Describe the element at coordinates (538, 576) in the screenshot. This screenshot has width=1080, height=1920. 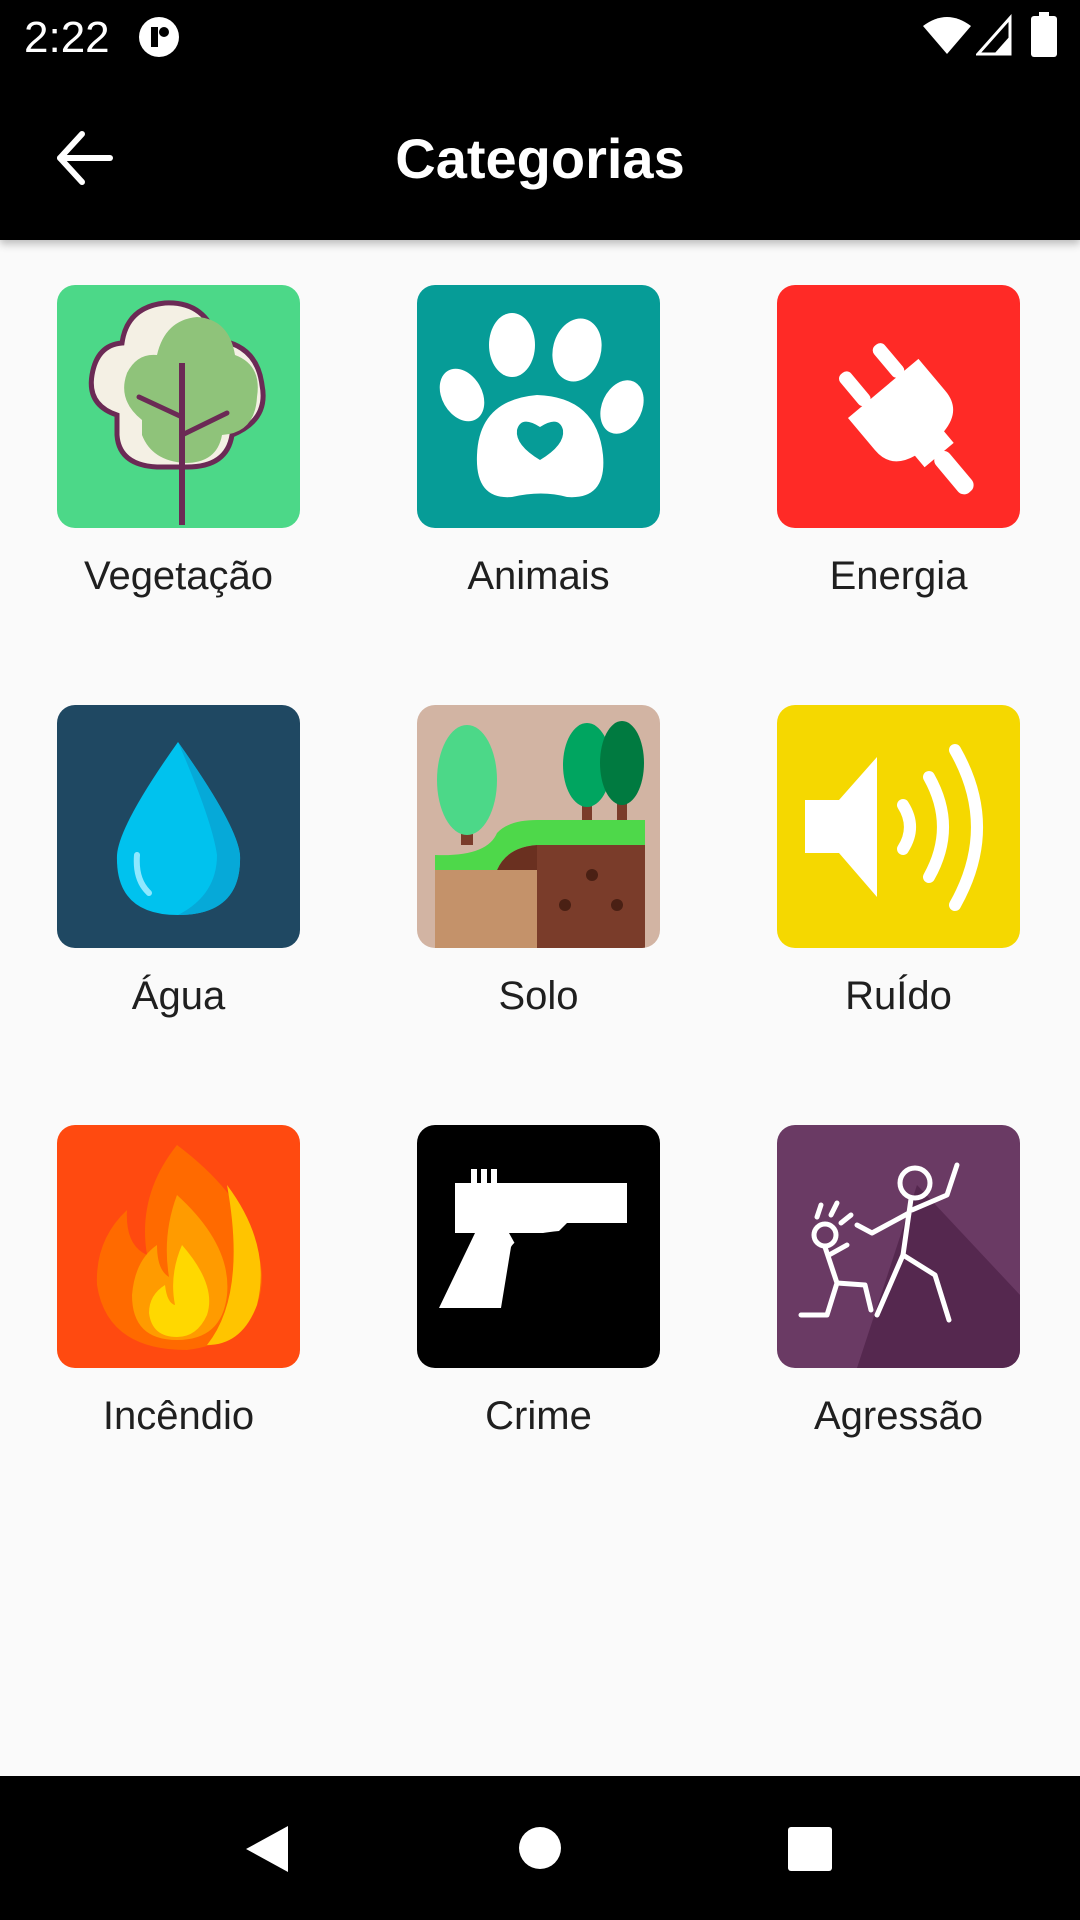
I see `category-label: Animais` at that location.